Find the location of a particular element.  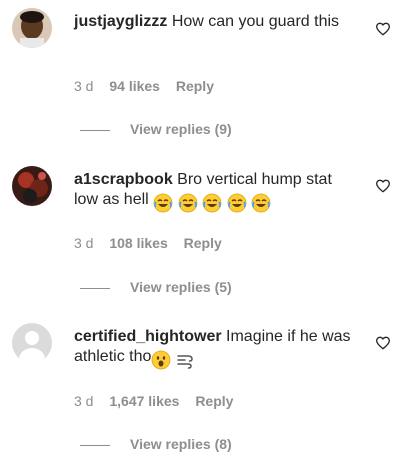

comment-message: How can you guard this is located at coordinates (255, 21).